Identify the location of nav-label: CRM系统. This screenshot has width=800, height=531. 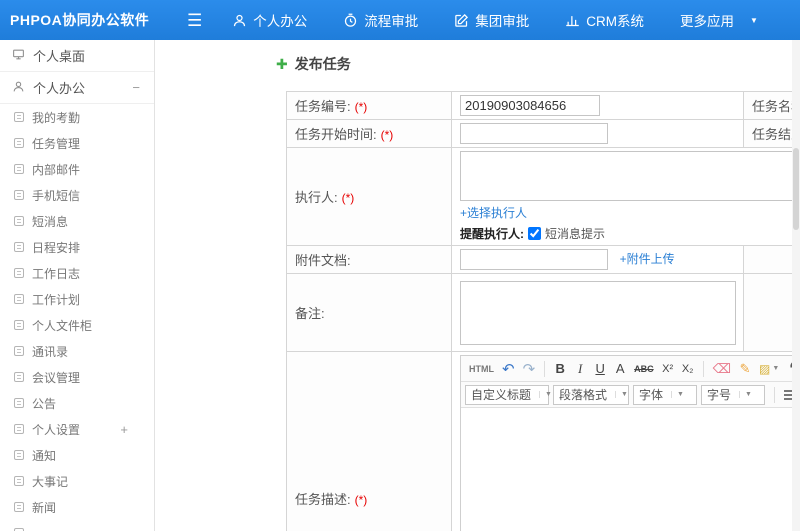
(615, 21).